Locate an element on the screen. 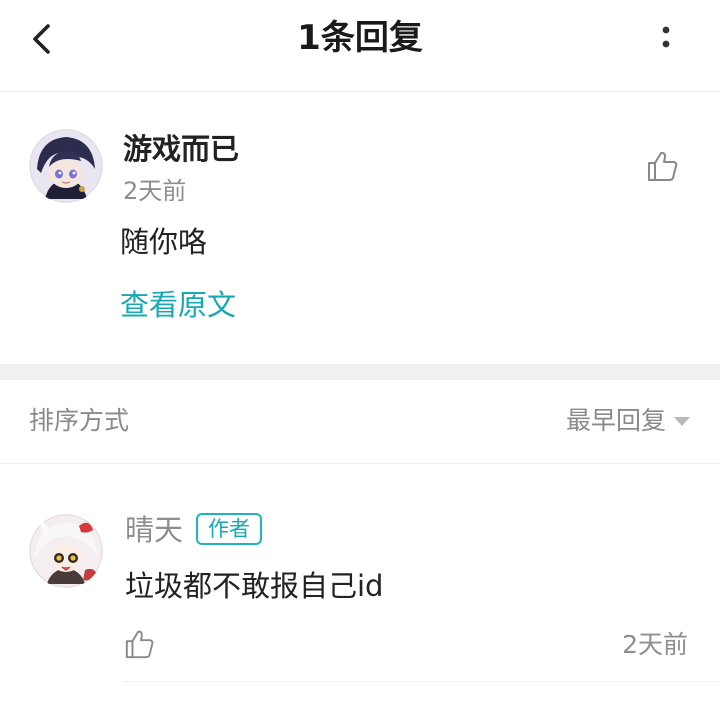  top-bar: 1条回复 is located at coordinates (360, 46).